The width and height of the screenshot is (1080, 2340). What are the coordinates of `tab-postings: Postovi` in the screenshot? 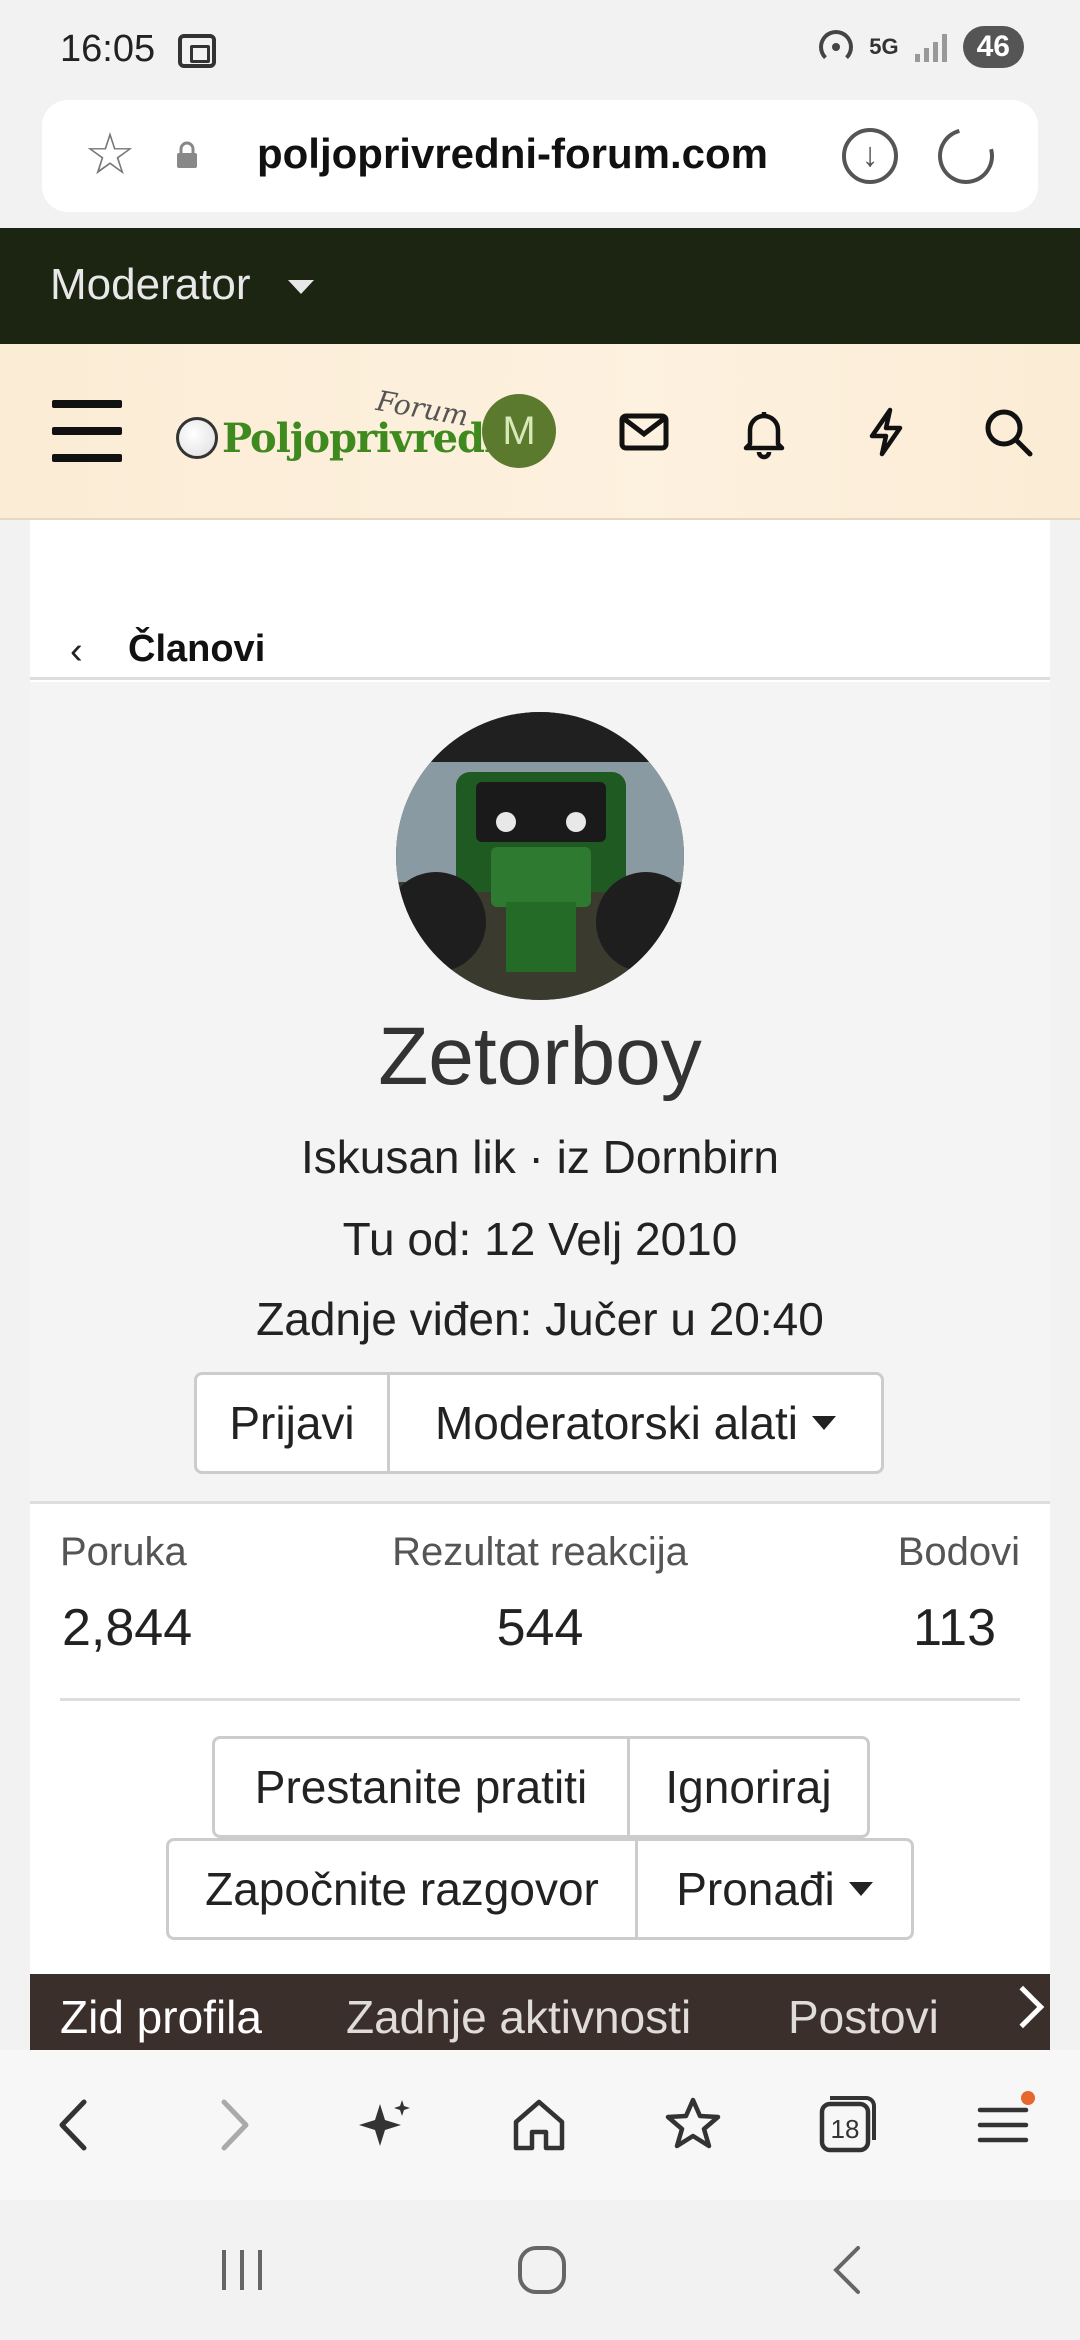 It's located at (863, 2017).